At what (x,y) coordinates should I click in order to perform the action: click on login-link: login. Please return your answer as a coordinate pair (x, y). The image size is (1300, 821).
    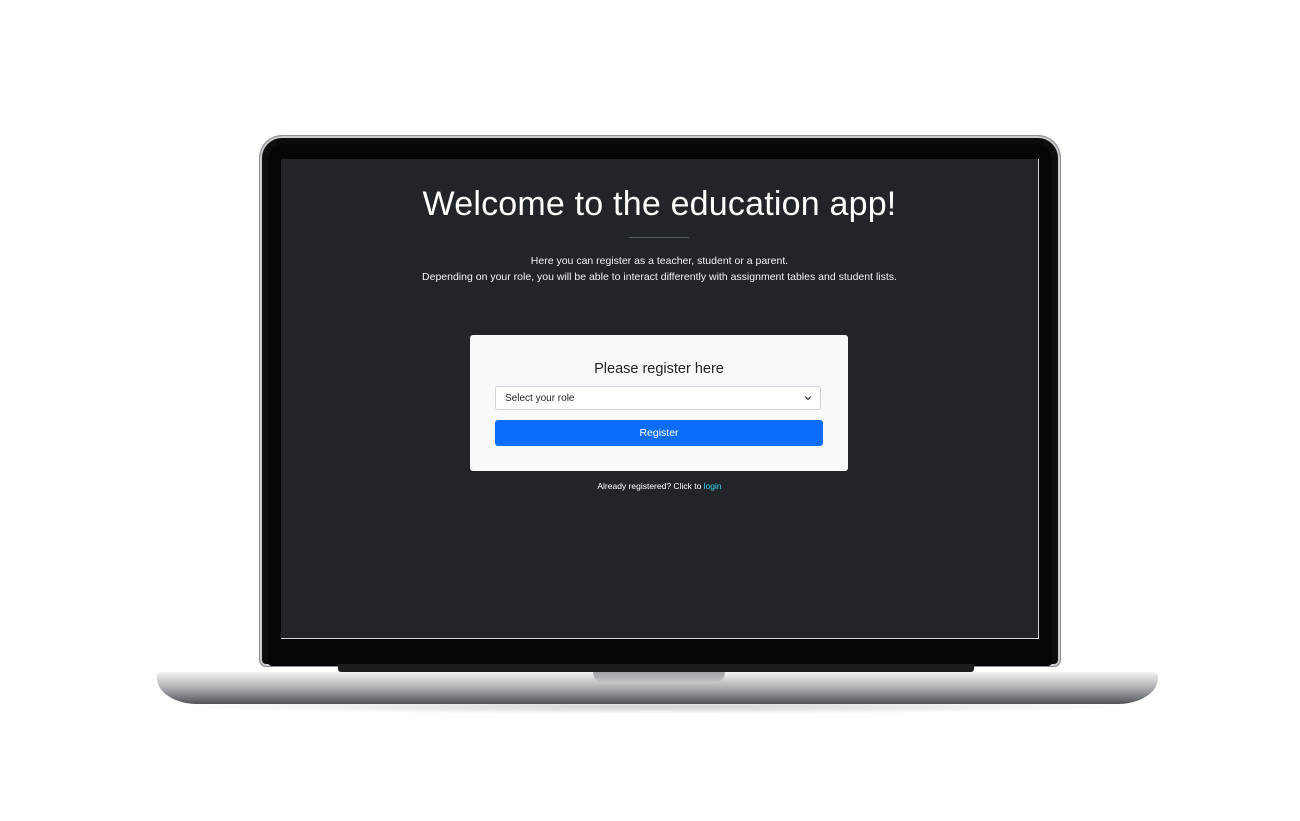
    Looking at the image, I should click on (713, 486).